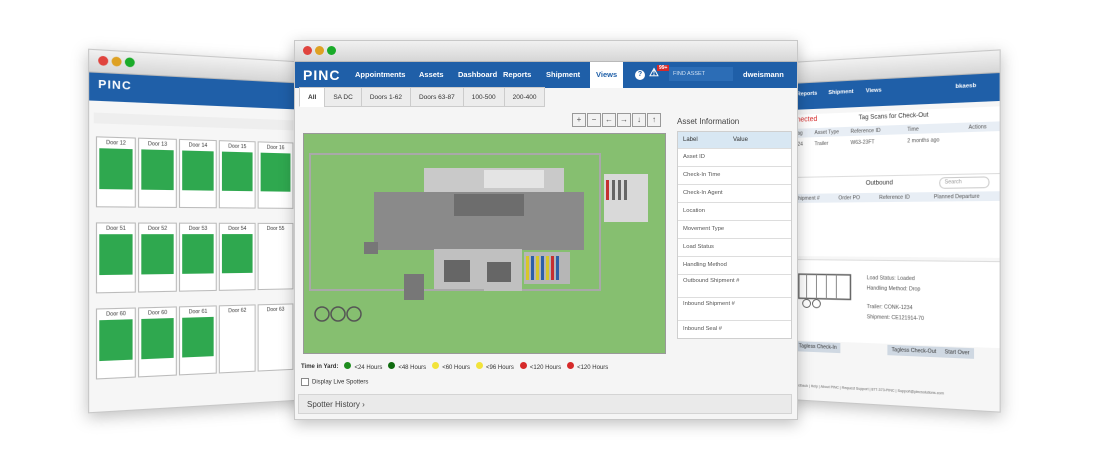 The height and width of the screenshot is (450, 1093). Describe the element at coordinates (525, 97) in the screenshot. I see `tab-200-400: 200-400` at that location.